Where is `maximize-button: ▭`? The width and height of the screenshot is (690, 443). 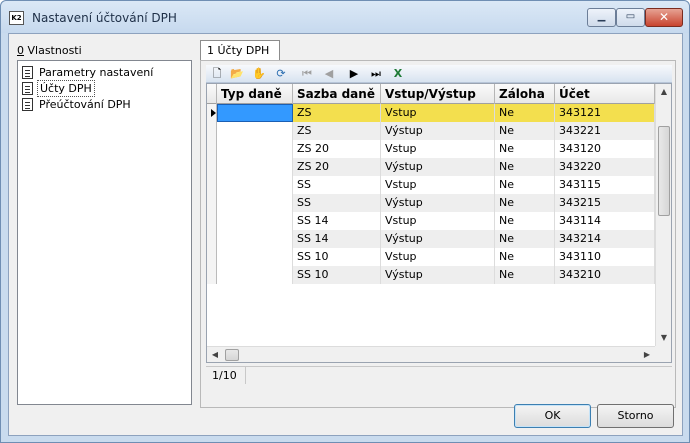
maximize-button: ▭ is located at coordinates (630, 17).